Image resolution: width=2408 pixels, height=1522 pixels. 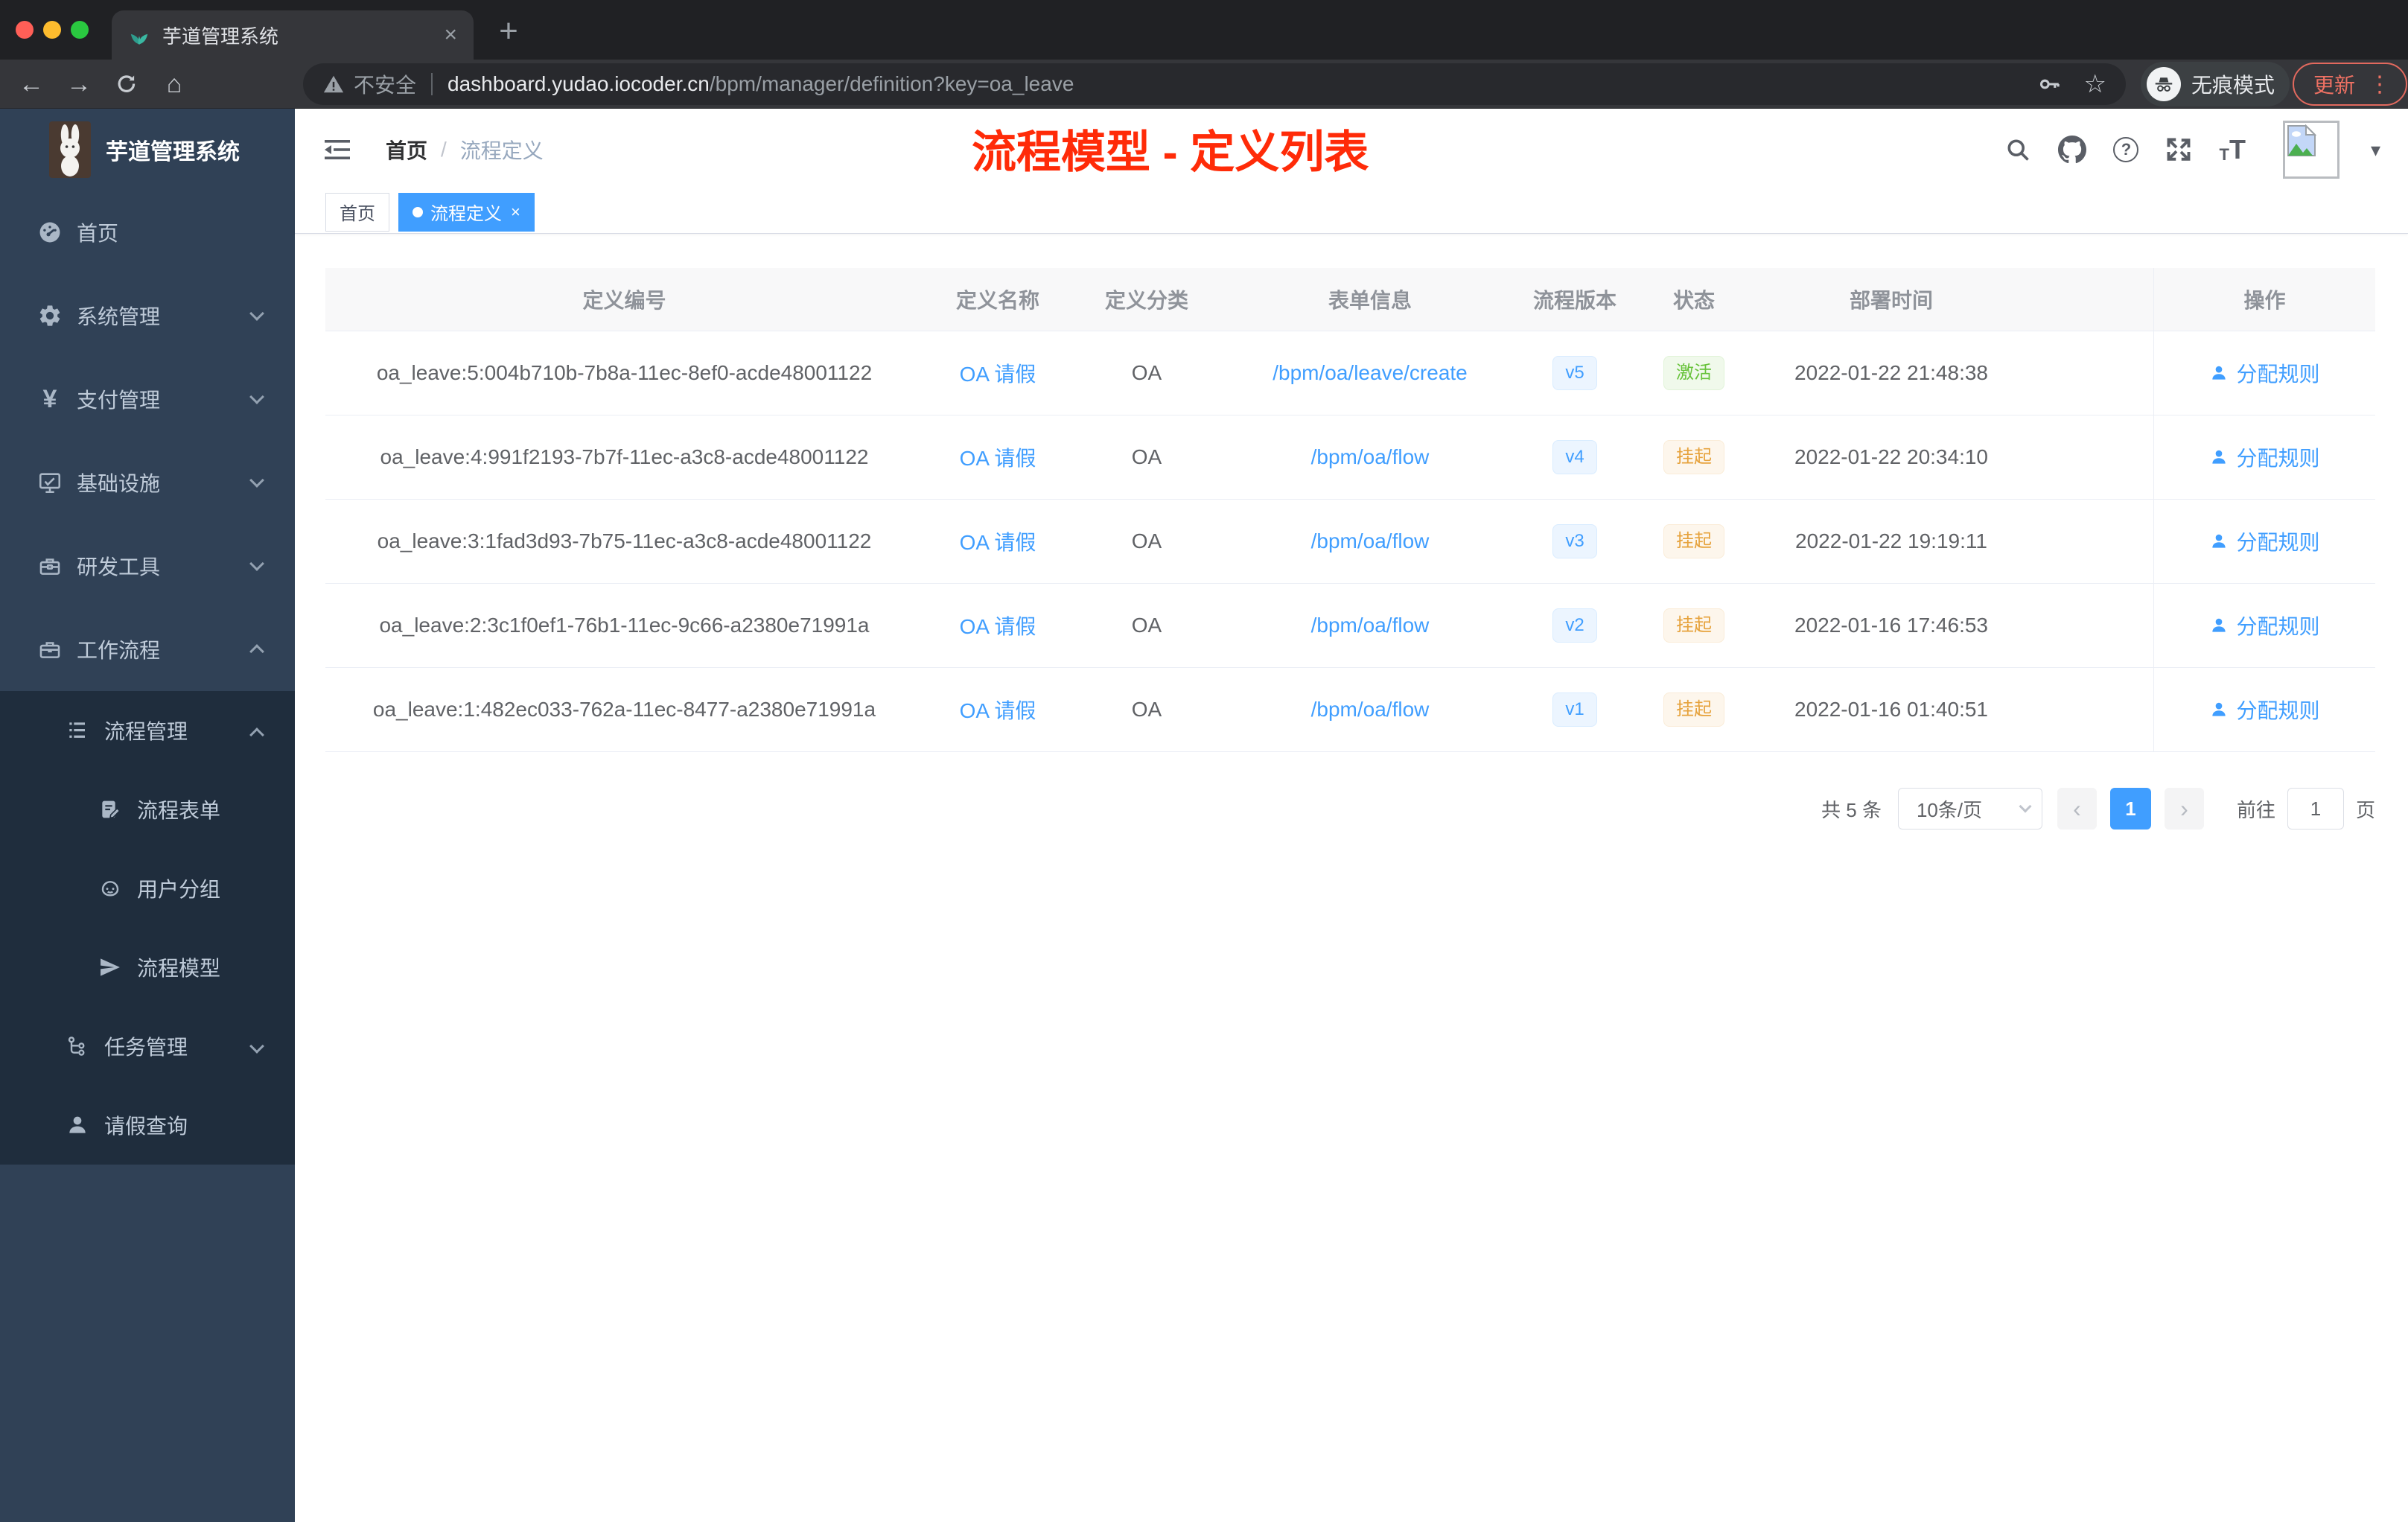 I want to click on chrome-update-button: 更新 ⋮, so click(x=2350, y=84).